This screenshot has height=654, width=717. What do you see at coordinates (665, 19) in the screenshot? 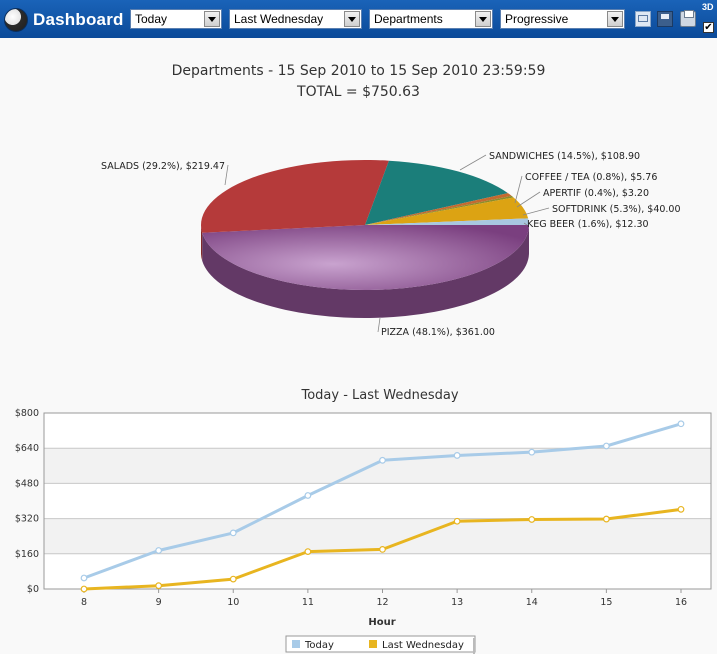
I see `save-icon` at bounding box center [665, 19].